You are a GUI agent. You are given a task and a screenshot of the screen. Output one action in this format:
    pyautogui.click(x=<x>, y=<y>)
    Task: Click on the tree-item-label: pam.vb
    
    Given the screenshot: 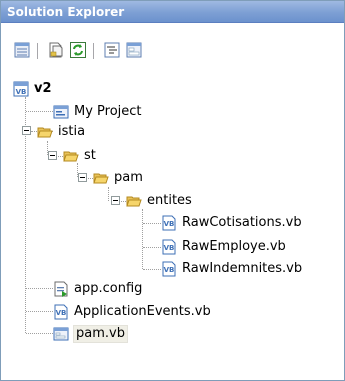 What is the action you would take?
    pyautogui.click(x=100, y=334)
    